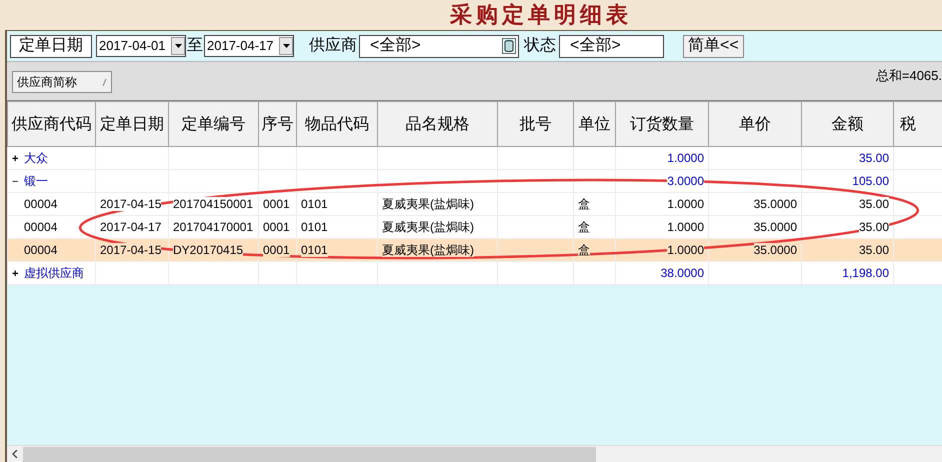  I want to click on group-total: 3.0000, so click(685, 181).